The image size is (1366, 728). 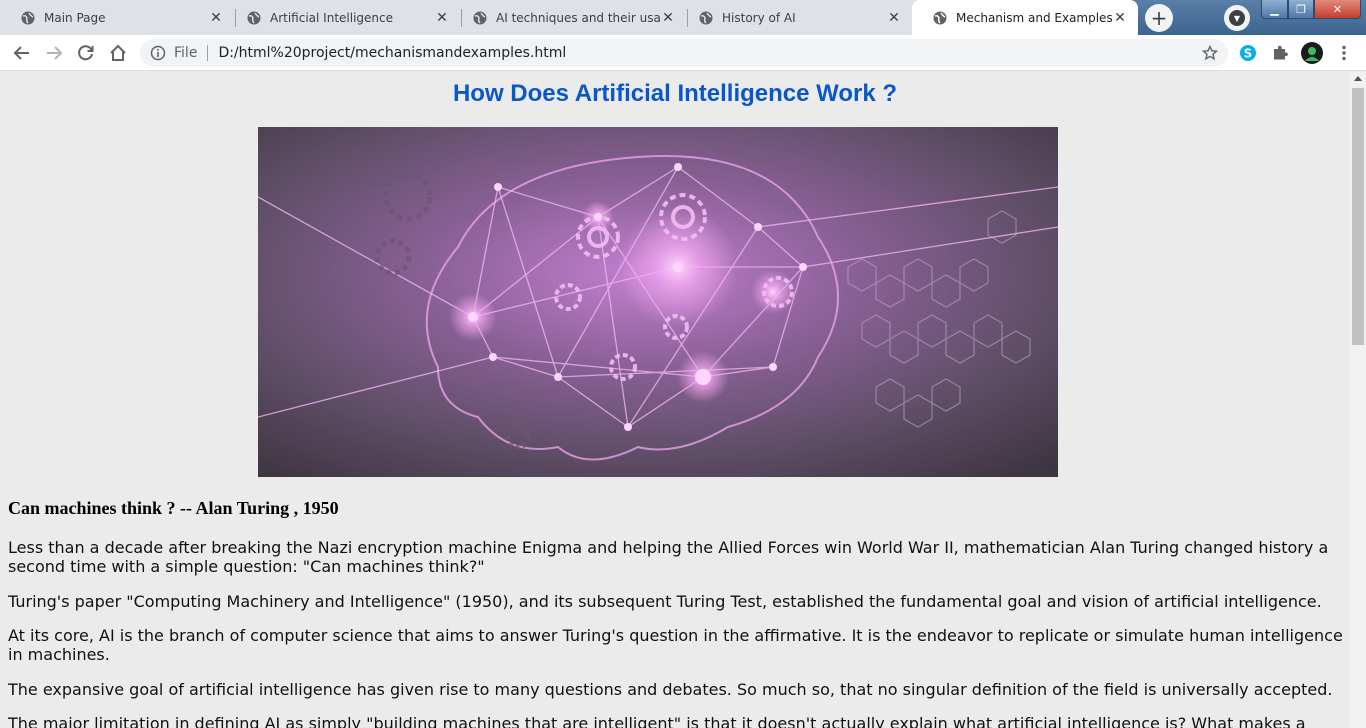 What do you see at coordinates (675, 93) in the screenshot?
I see `page-title: How Does Artificial Intelligence Work ?` at bounding box center [675, 93].